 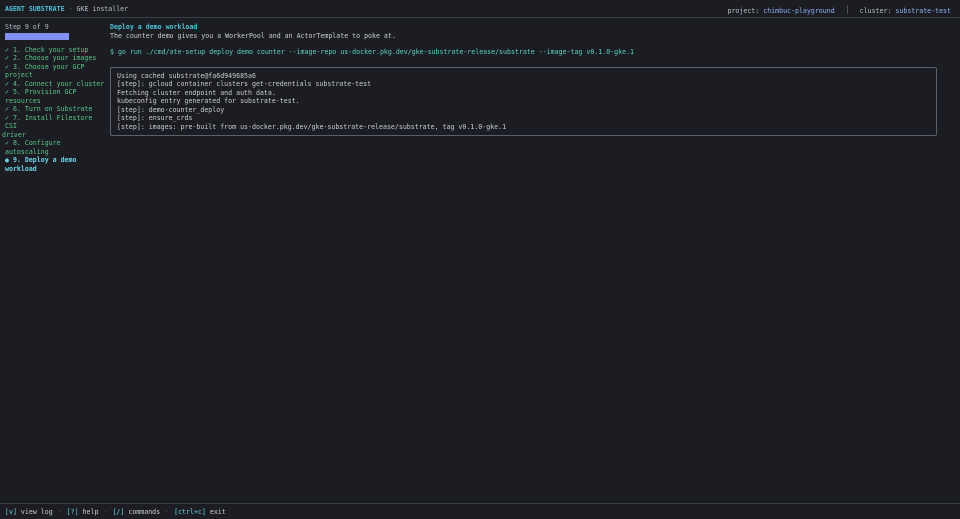 What do you see at coordinates (217, 512) in the screenshot?
I see `shortcut-label: exit` at bounding box center [217, 512].